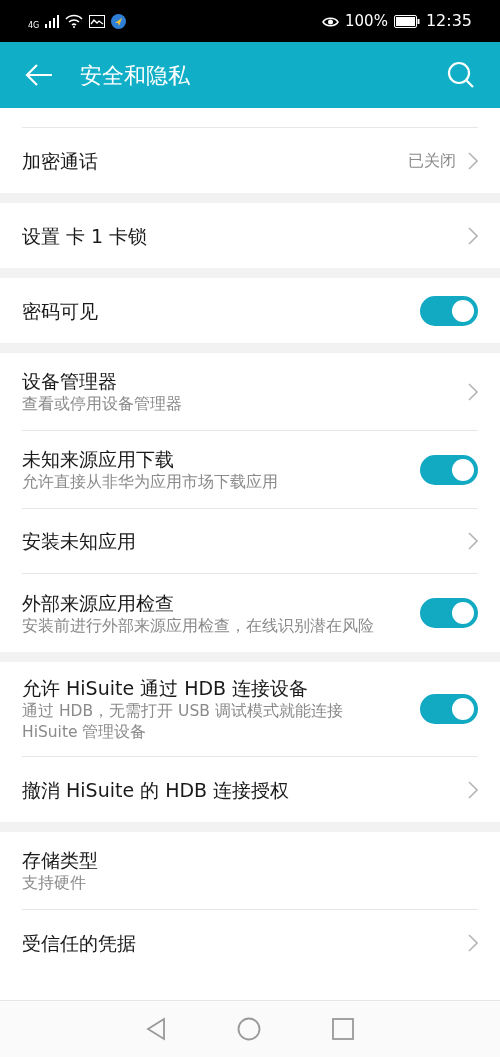  Describe the element at coordinates (60, 311) in the screenshot. I see `setting-title: 密码可见` at that location.